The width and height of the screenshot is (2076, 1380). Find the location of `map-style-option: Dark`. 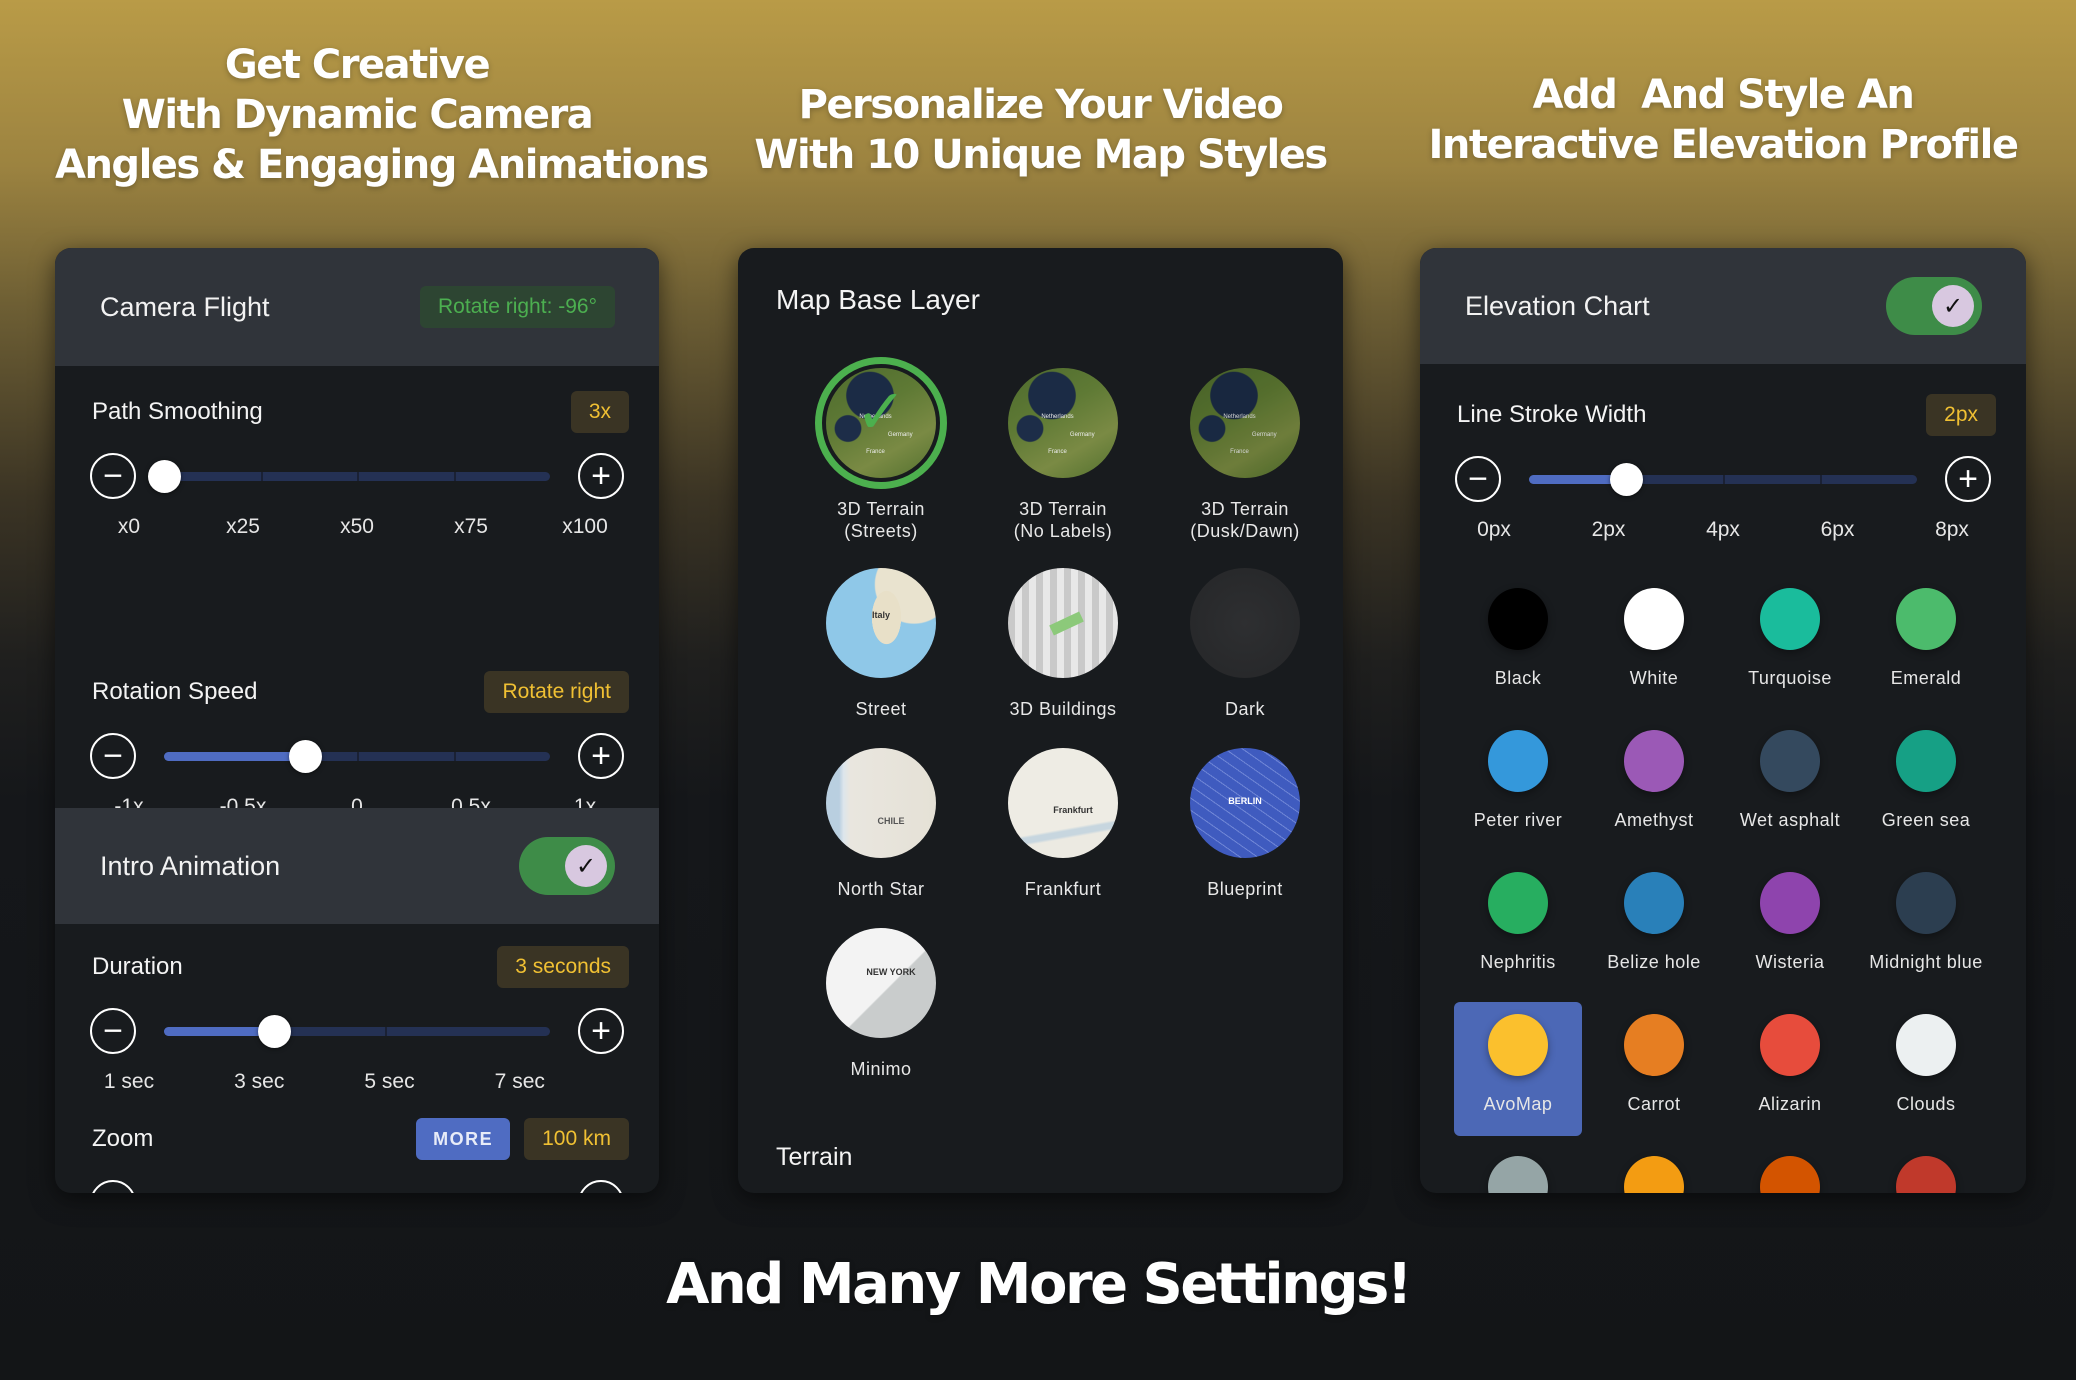

map-style-option: Dark is located at coordinates (1245, 644).